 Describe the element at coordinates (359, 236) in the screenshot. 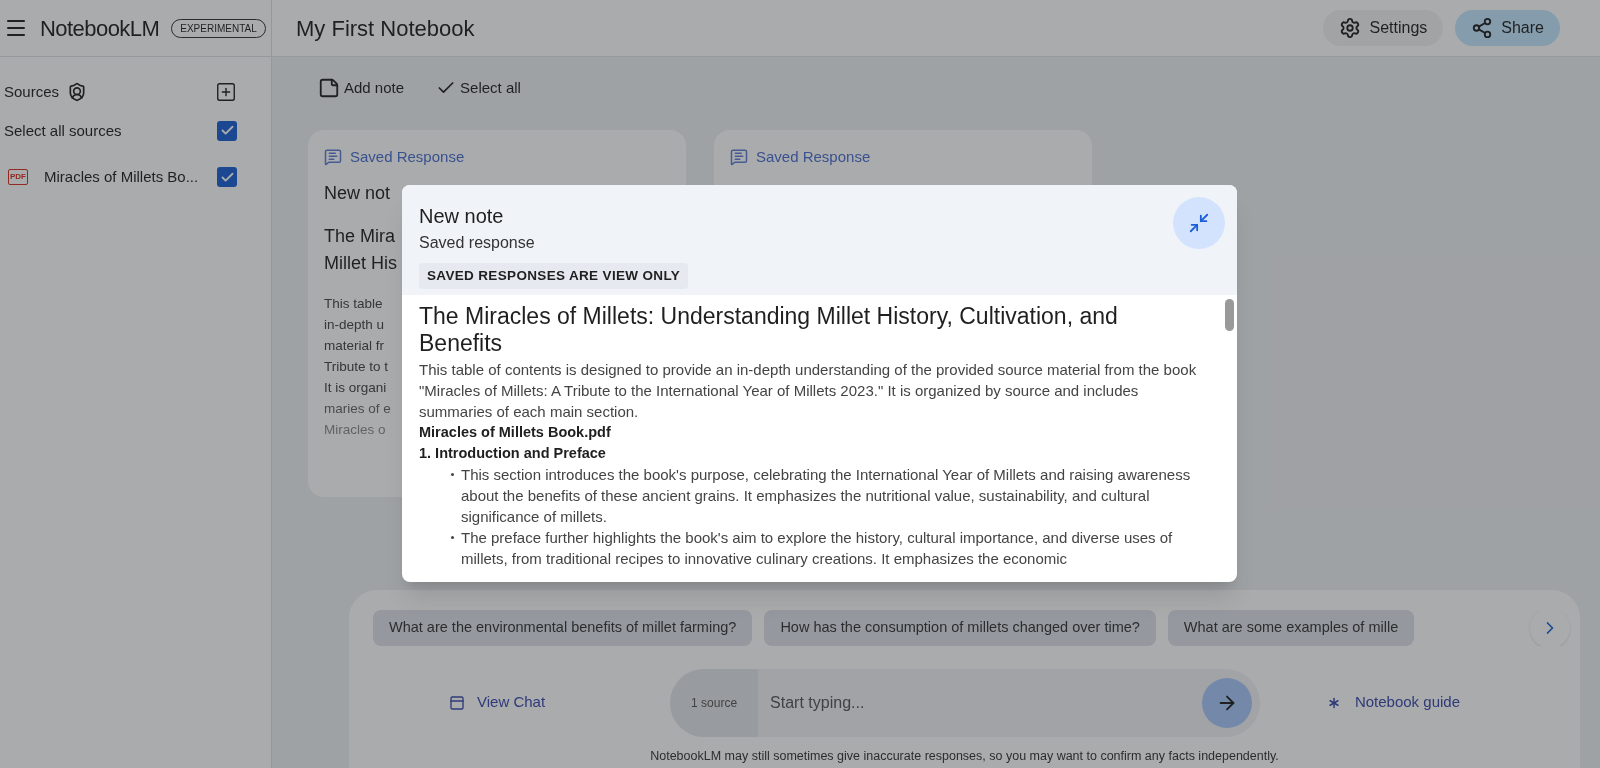

I see `note-heading: The Mira` at that location.